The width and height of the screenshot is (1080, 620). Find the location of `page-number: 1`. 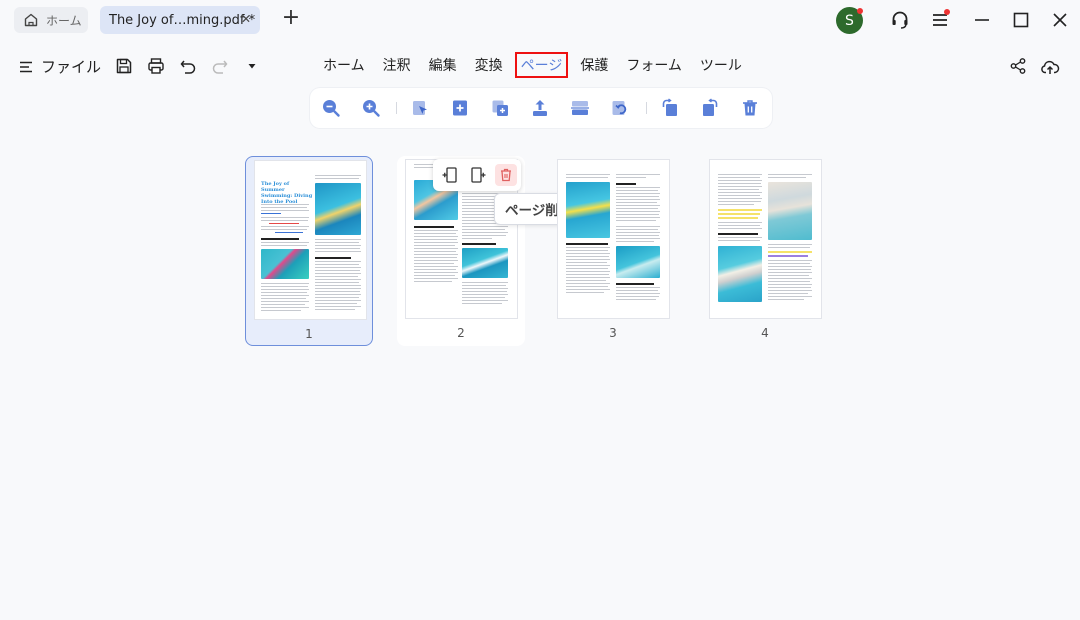

page-number: 1 is located at coordinates (309, 334).